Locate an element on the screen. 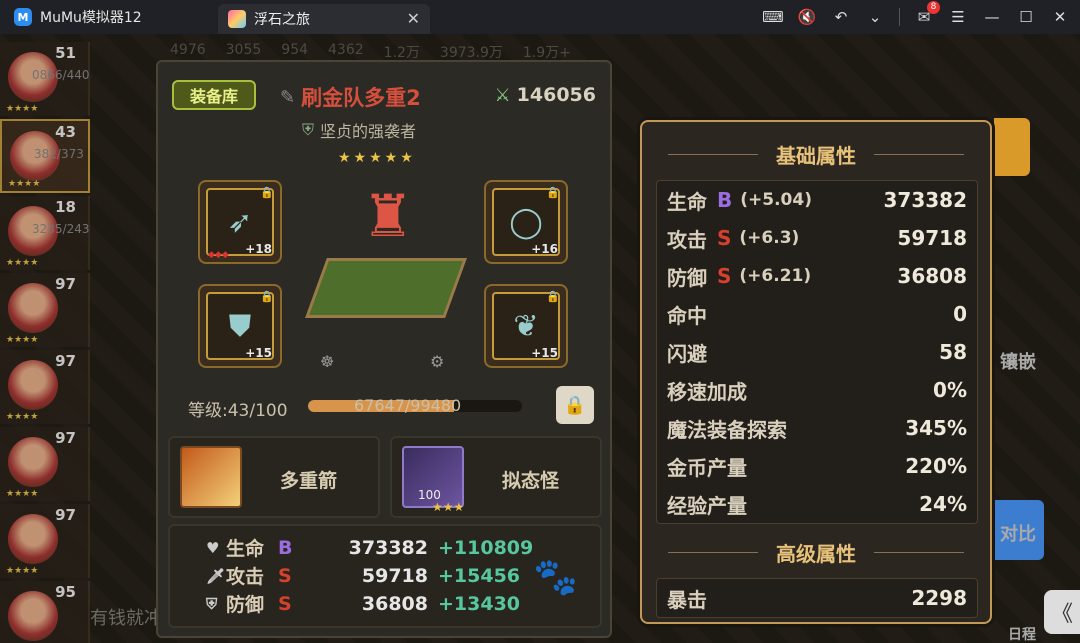  slot-armor: ⛊ 🔒 +15 is located at coordinates (240, 326).